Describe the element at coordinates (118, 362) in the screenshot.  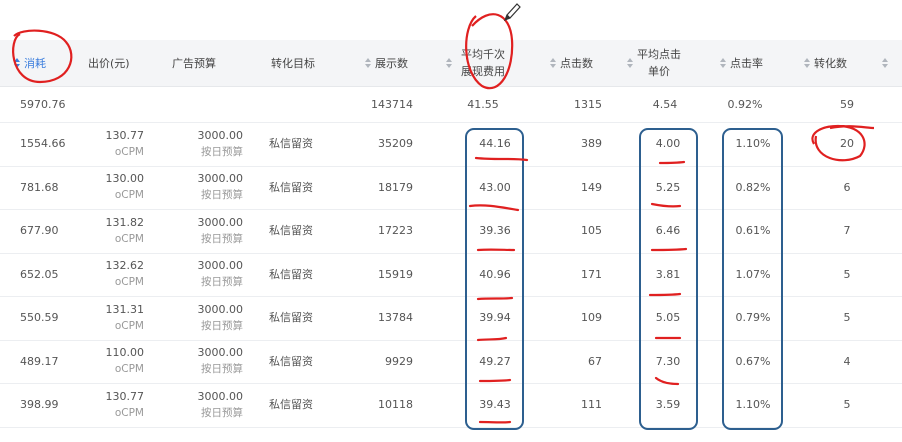
I see `cell-bid: 110.00 oCPM` at that location.